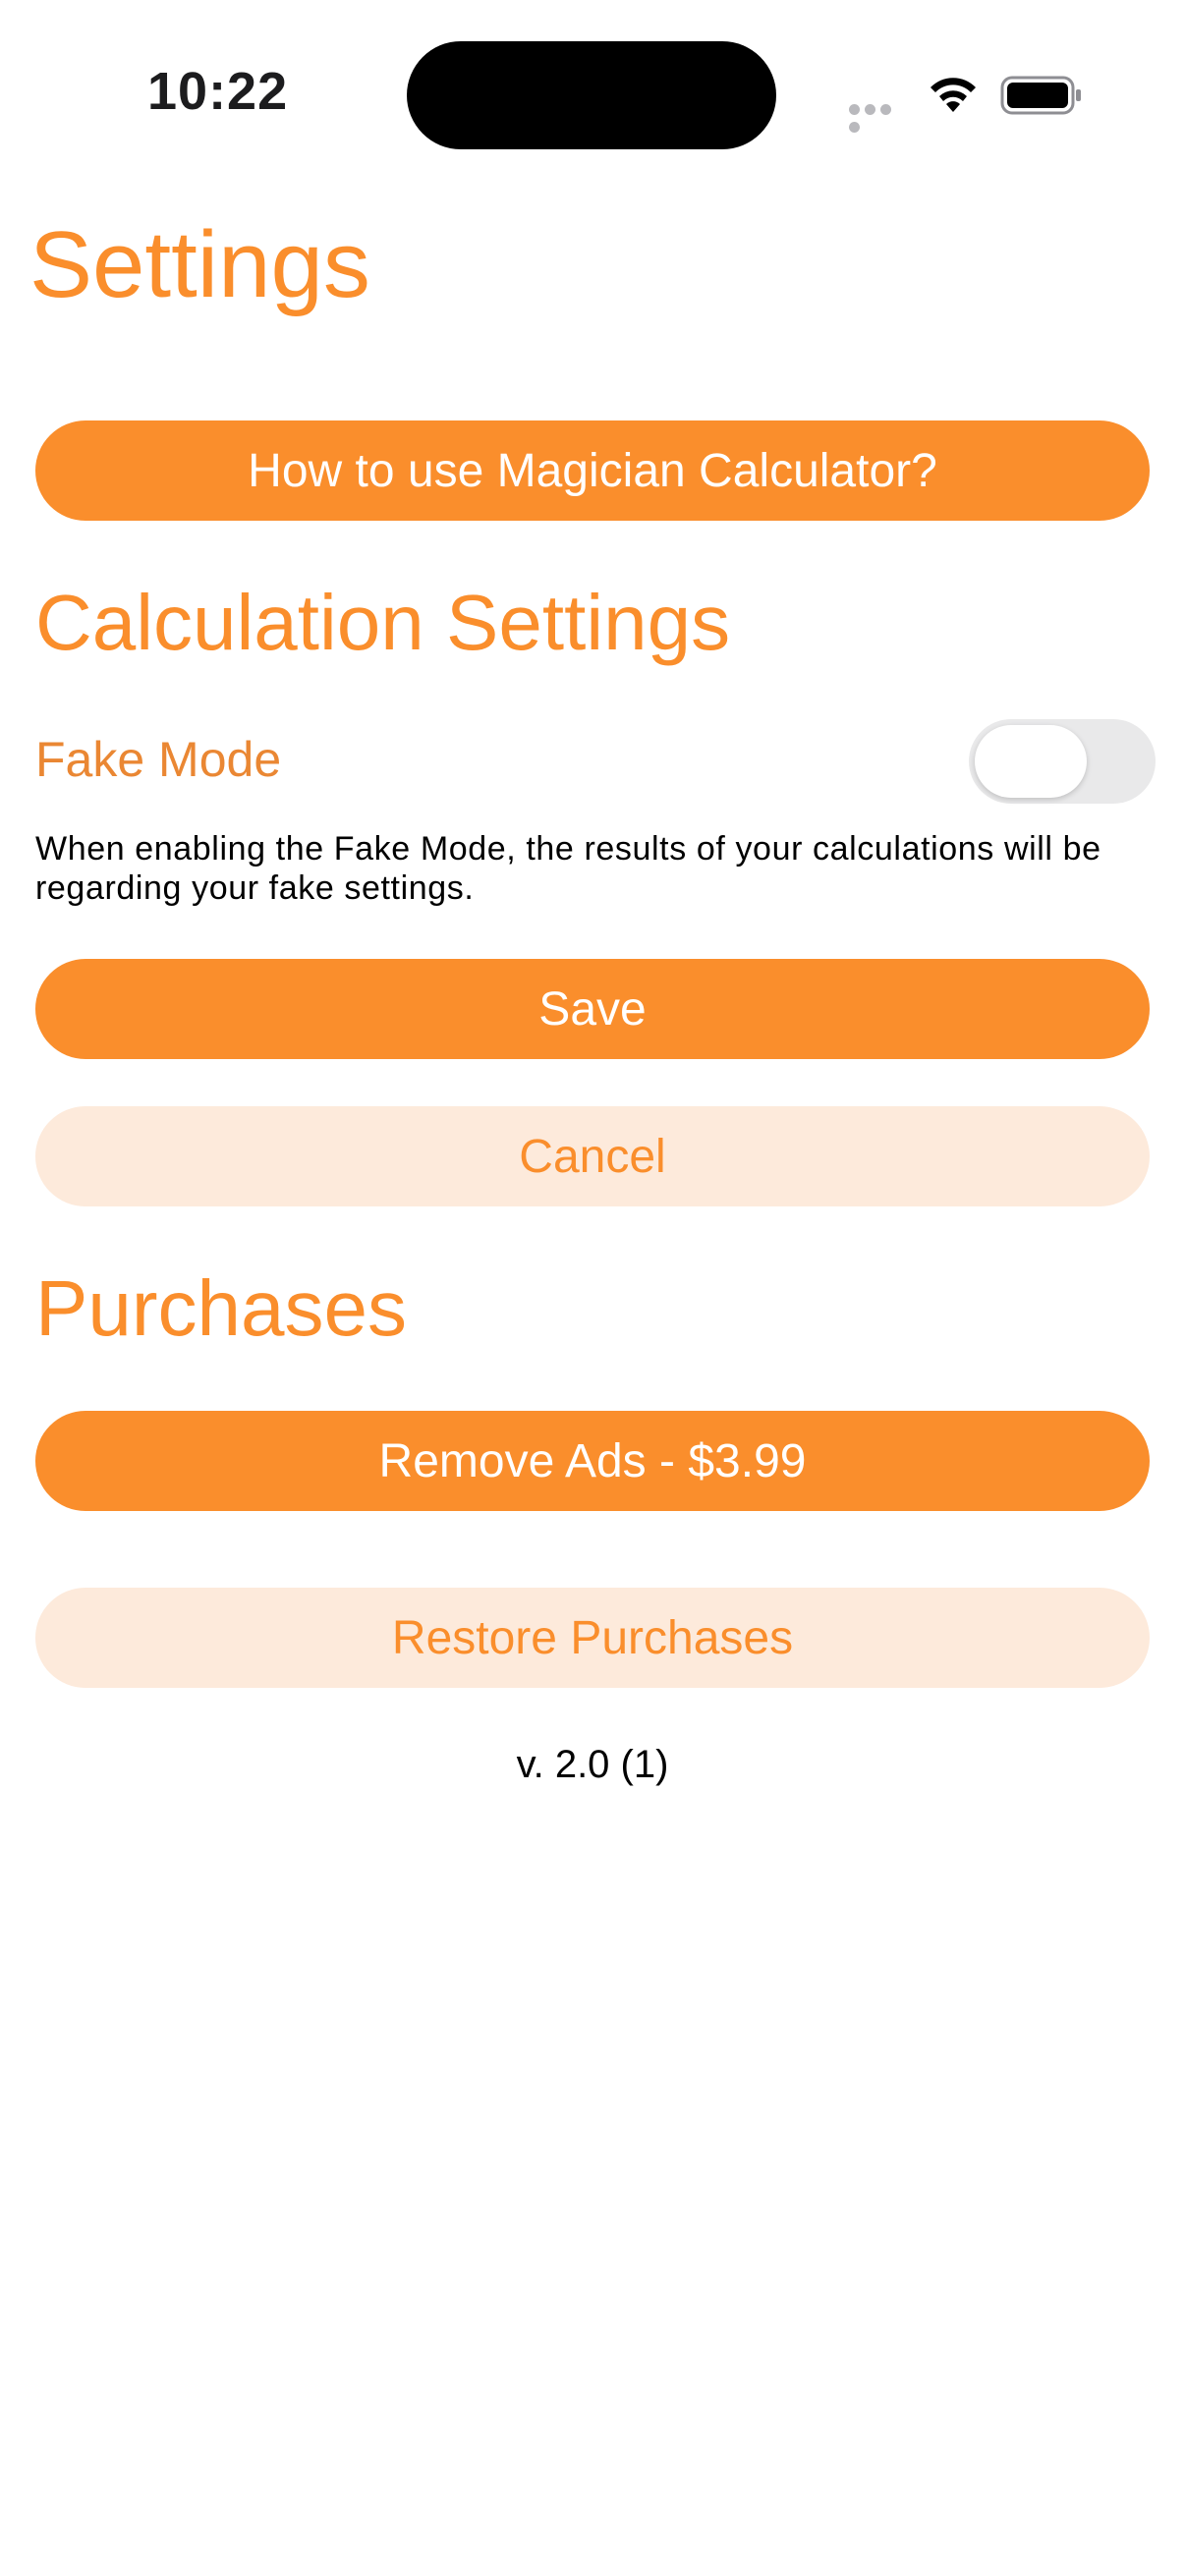 This screenshot has height=2576, width=1185. I want to click on fake-mode-label: Fake Mode, so click(159, 759).